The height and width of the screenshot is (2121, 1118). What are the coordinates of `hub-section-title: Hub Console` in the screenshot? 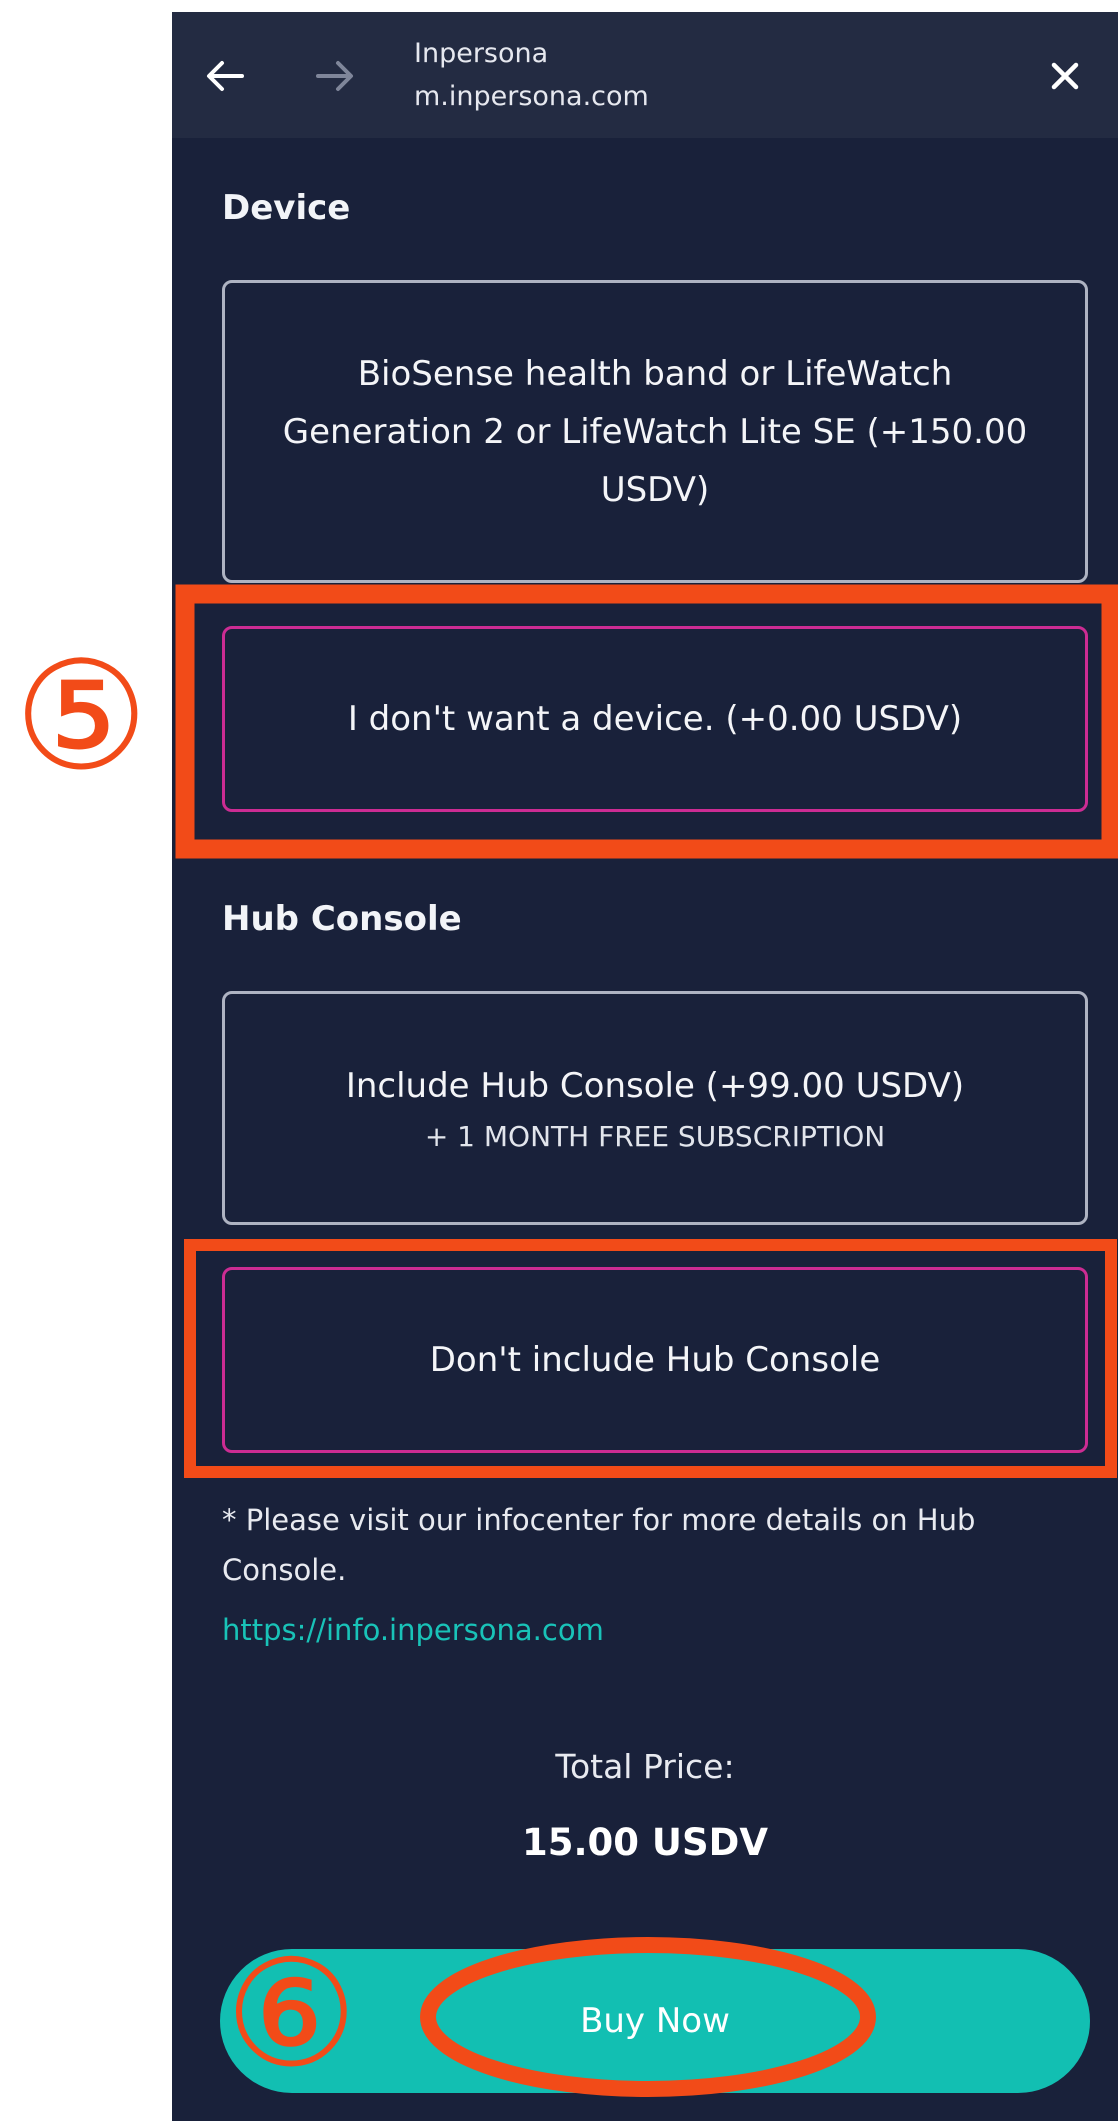 It's located at (342, 919).